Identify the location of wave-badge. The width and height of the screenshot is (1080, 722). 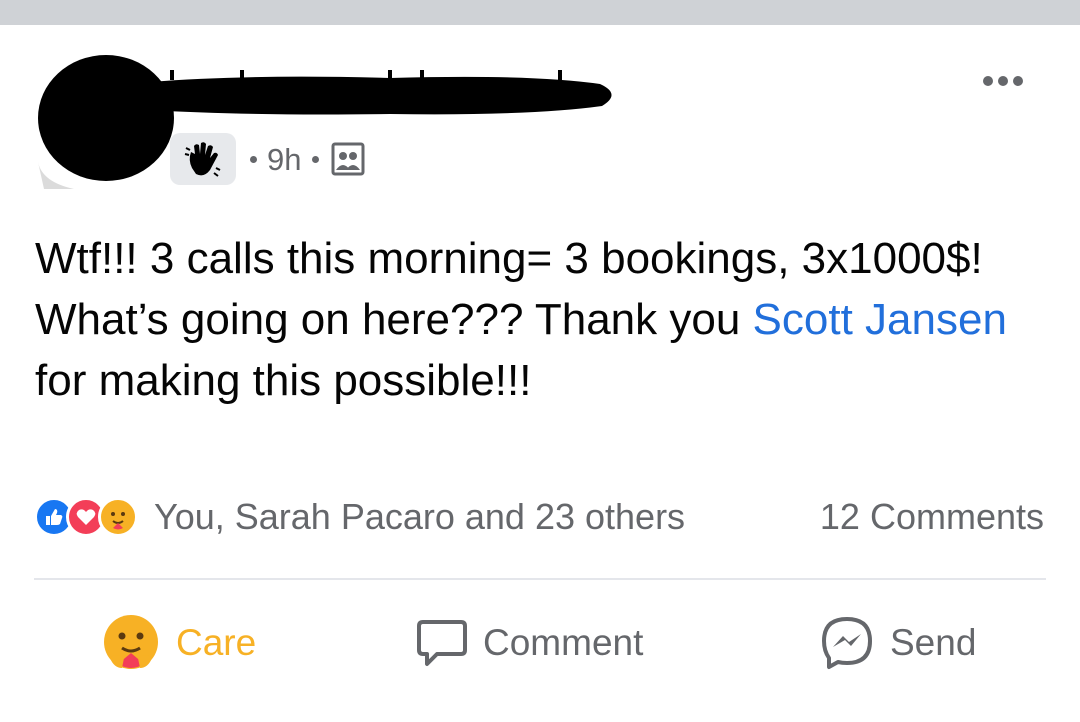
(203, 159).